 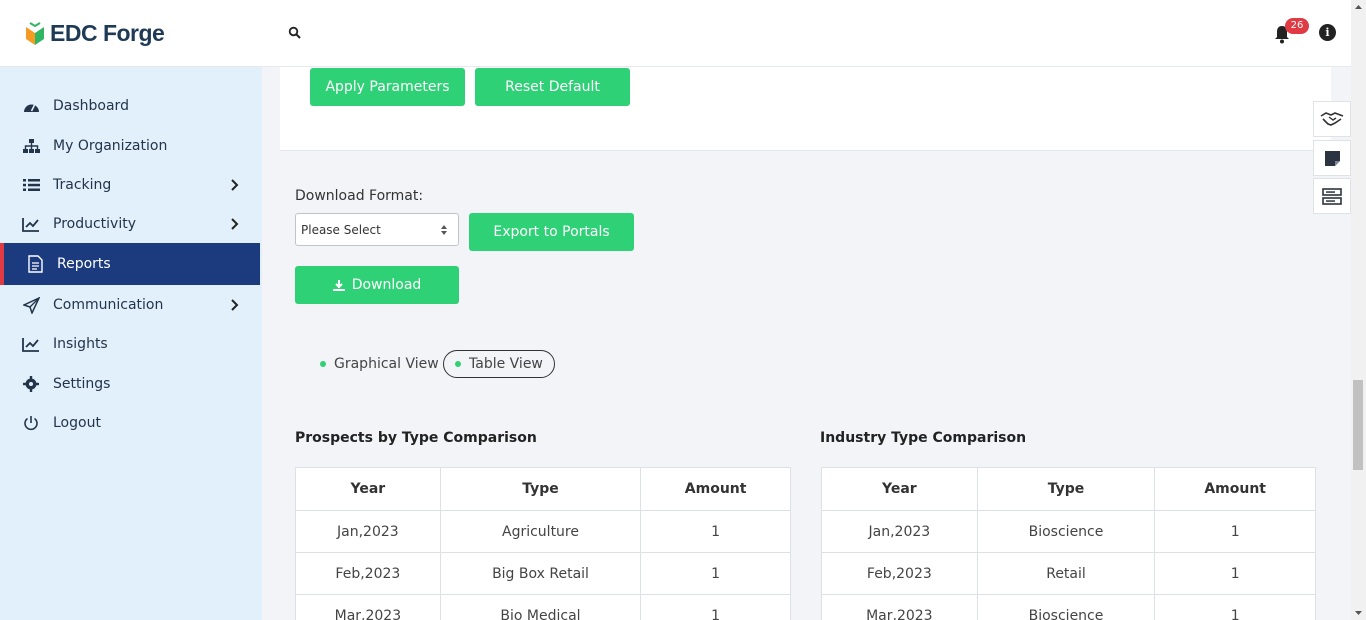 I want to click on sidebar-item-label: Insights, so click(x=80, y=344).